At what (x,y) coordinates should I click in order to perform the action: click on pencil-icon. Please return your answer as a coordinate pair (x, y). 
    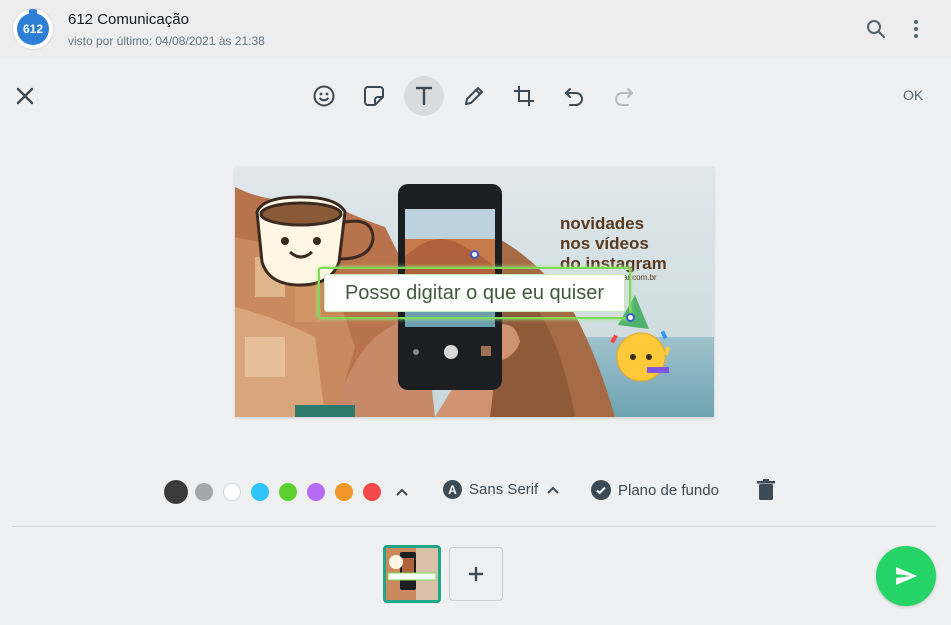
    Looking at the image, I should click on (474, 96).